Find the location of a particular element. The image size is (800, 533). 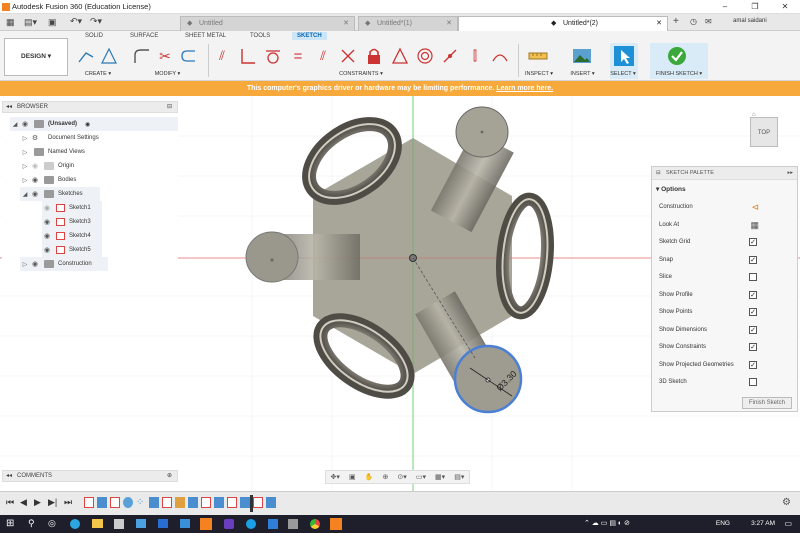

concentric-icon is located at coordinates (425, 56).